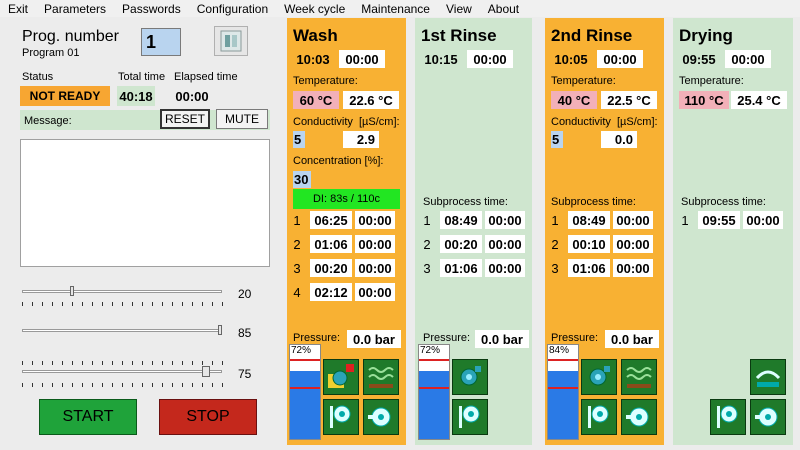 This screenshot has width=800, height=450. What do you see at coordinates (371, 100) in the screenshot?
I see `wash-temp-actual: 22.6 °C` at bounding box center [371, 100].